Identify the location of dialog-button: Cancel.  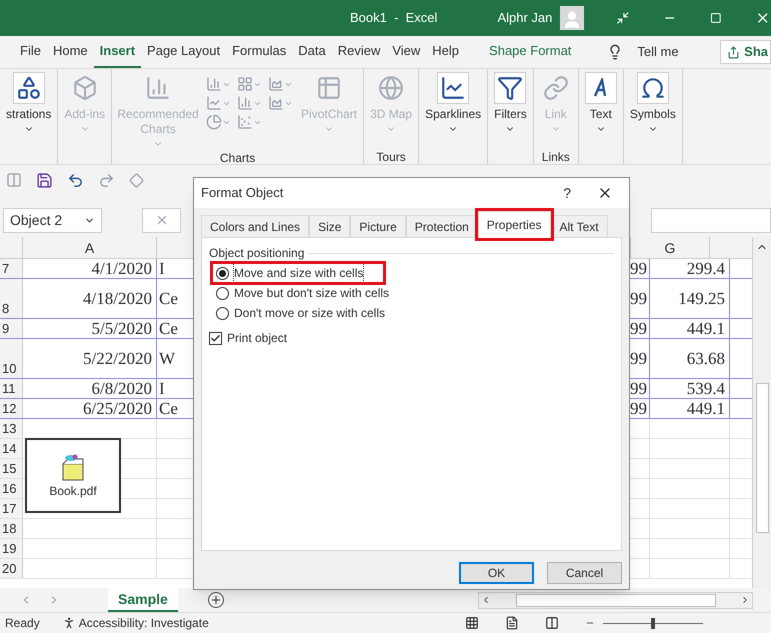
(584, 573).